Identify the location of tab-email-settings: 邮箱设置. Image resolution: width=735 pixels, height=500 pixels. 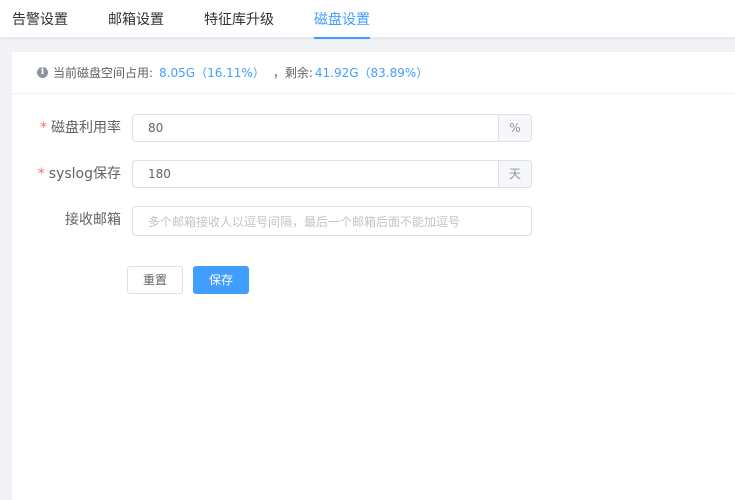
(136, 19).